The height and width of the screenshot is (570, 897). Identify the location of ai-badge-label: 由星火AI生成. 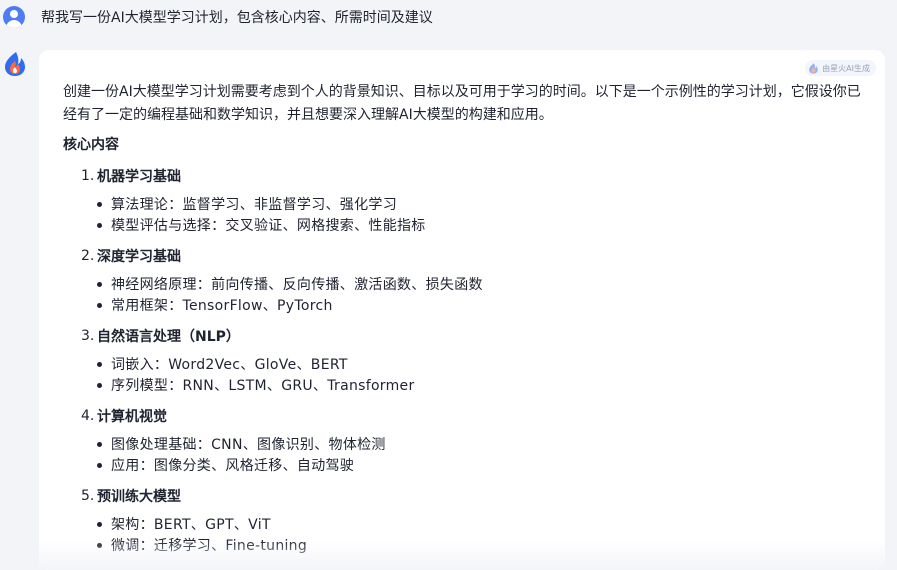
(846, 68).